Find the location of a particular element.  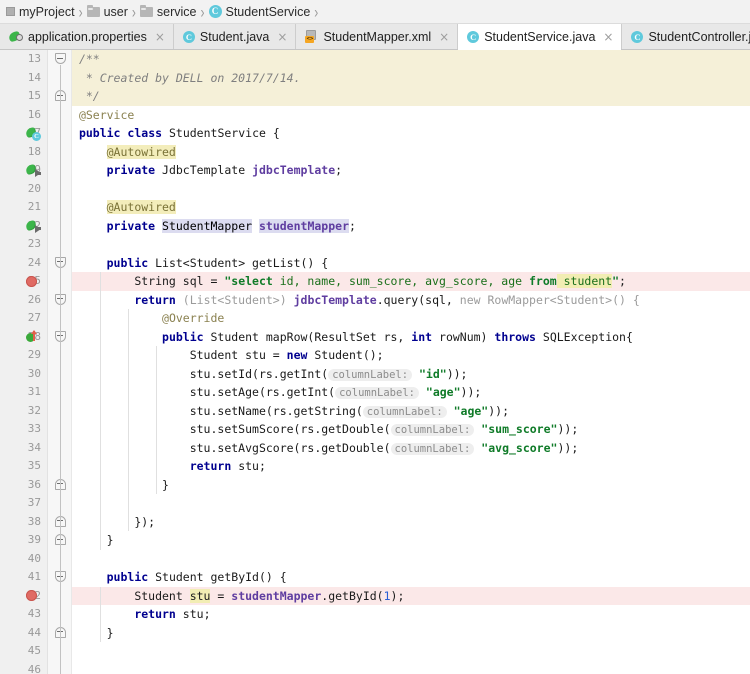

gutter-row: 31 is located at coordinates (23, 392).